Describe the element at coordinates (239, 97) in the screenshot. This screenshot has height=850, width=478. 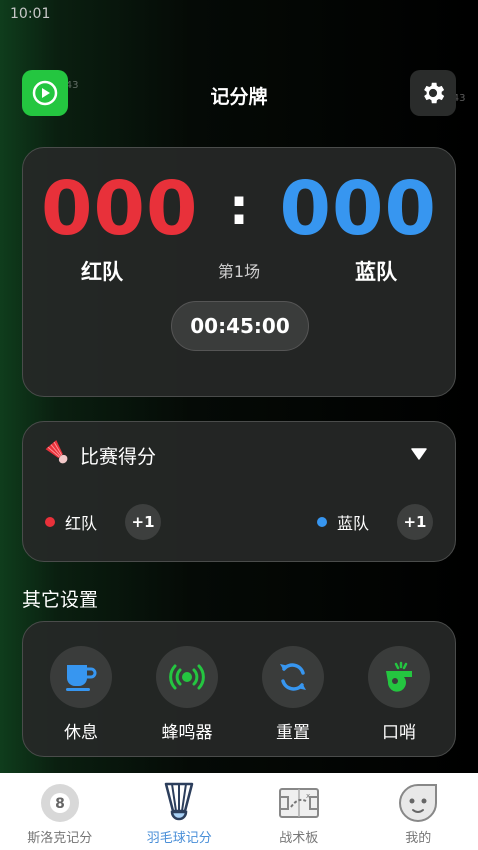
I see `page-title: 记分牌` at that location.